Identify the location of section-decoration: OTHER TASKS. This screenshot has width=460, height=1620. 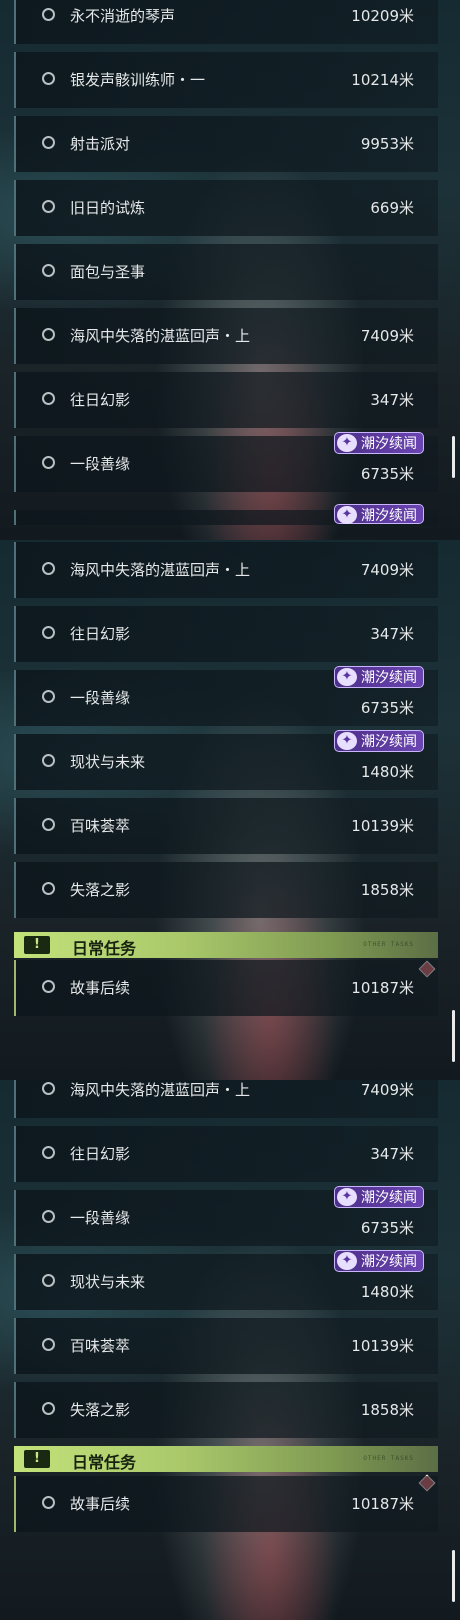
(388, 1458).